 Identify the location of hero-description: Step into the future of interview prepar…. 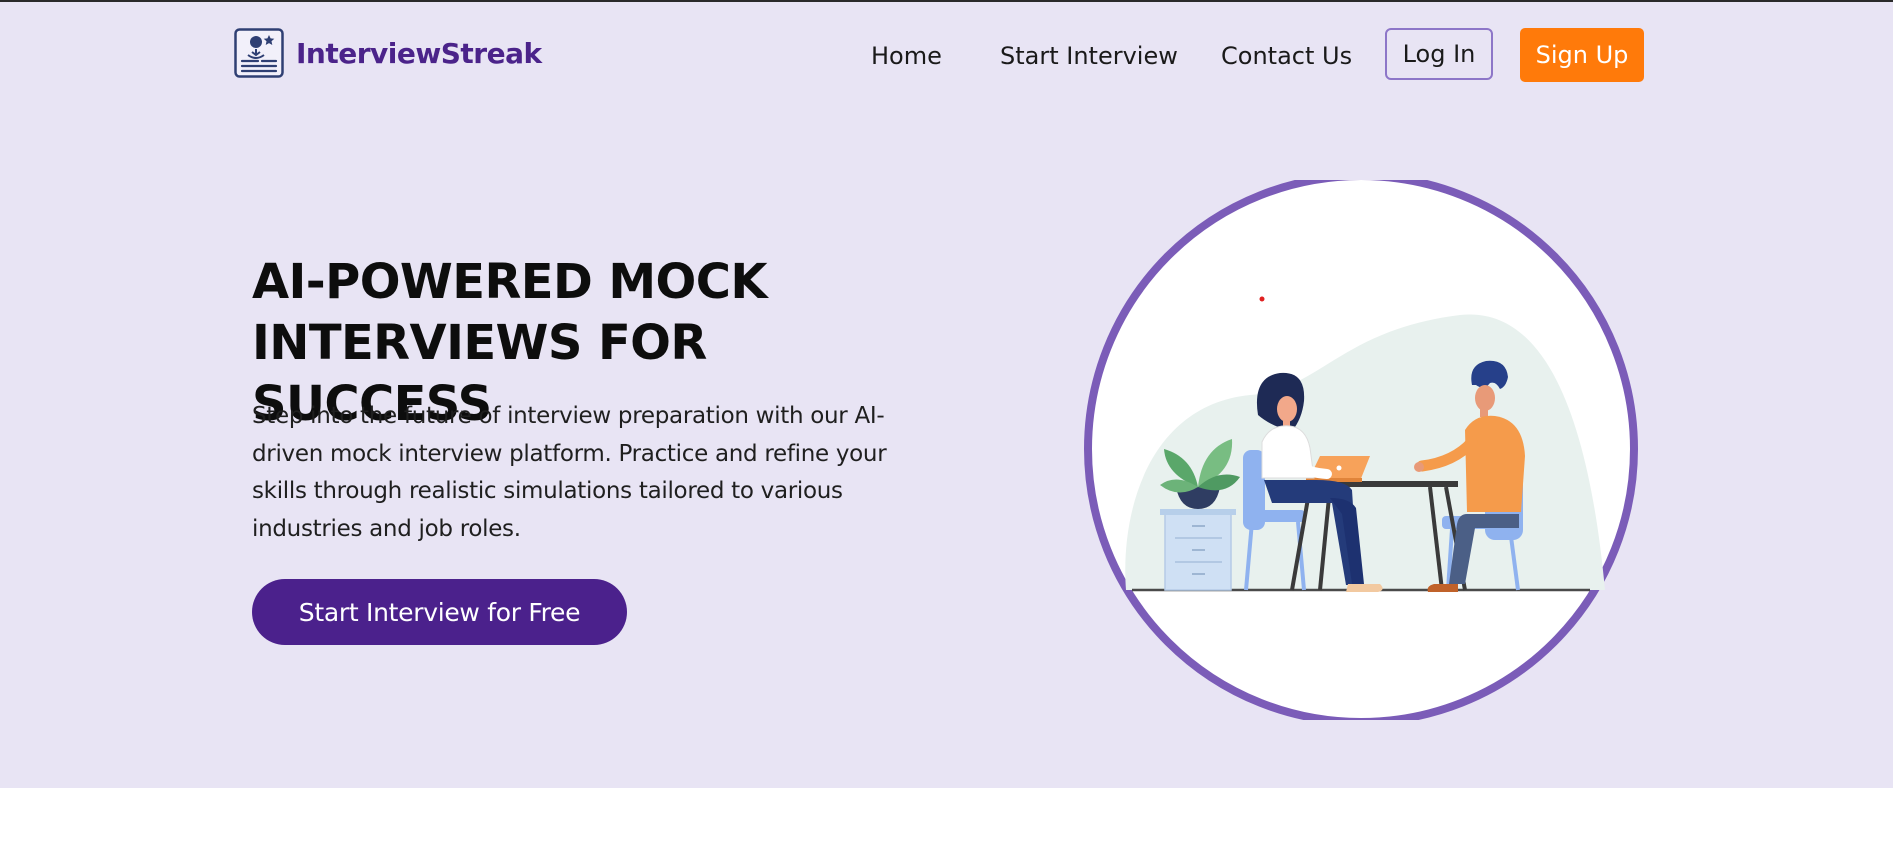
(569, 472).